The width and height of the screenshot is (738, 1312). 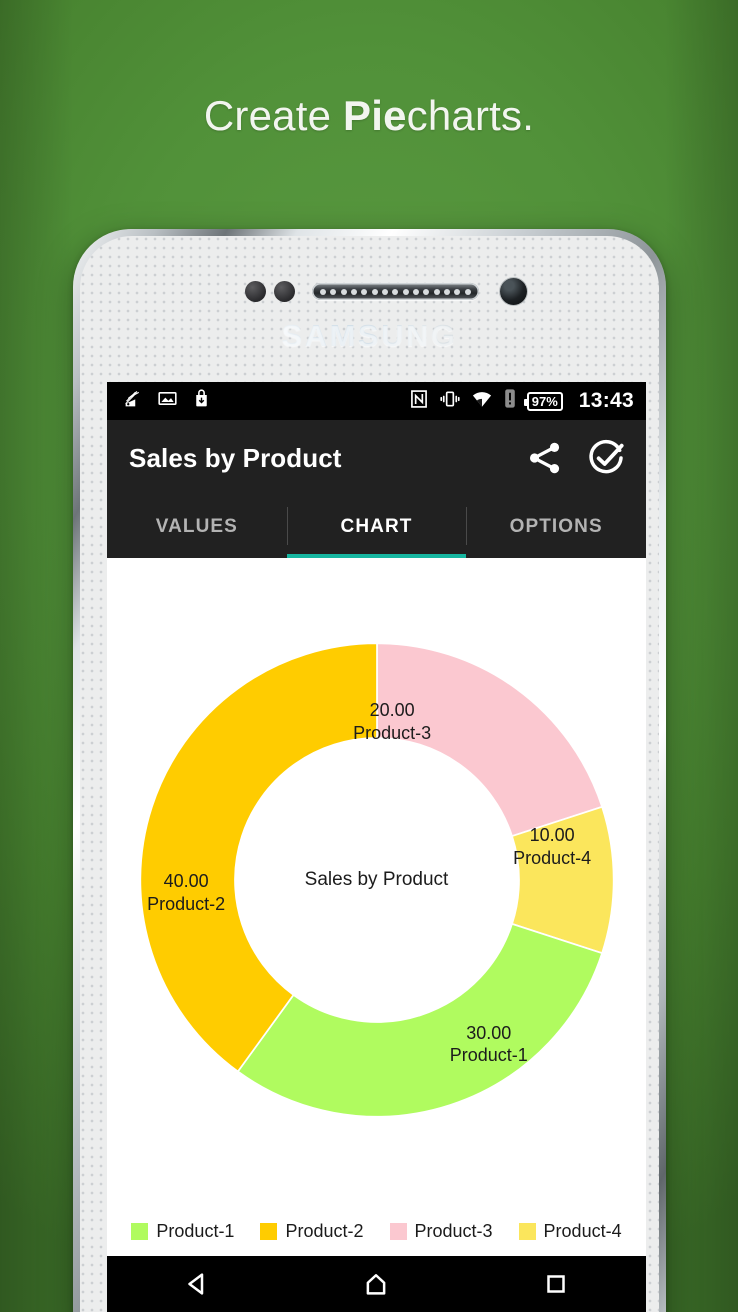 I want to click on proximity-sensor-icon, so click(x=255, y=291).